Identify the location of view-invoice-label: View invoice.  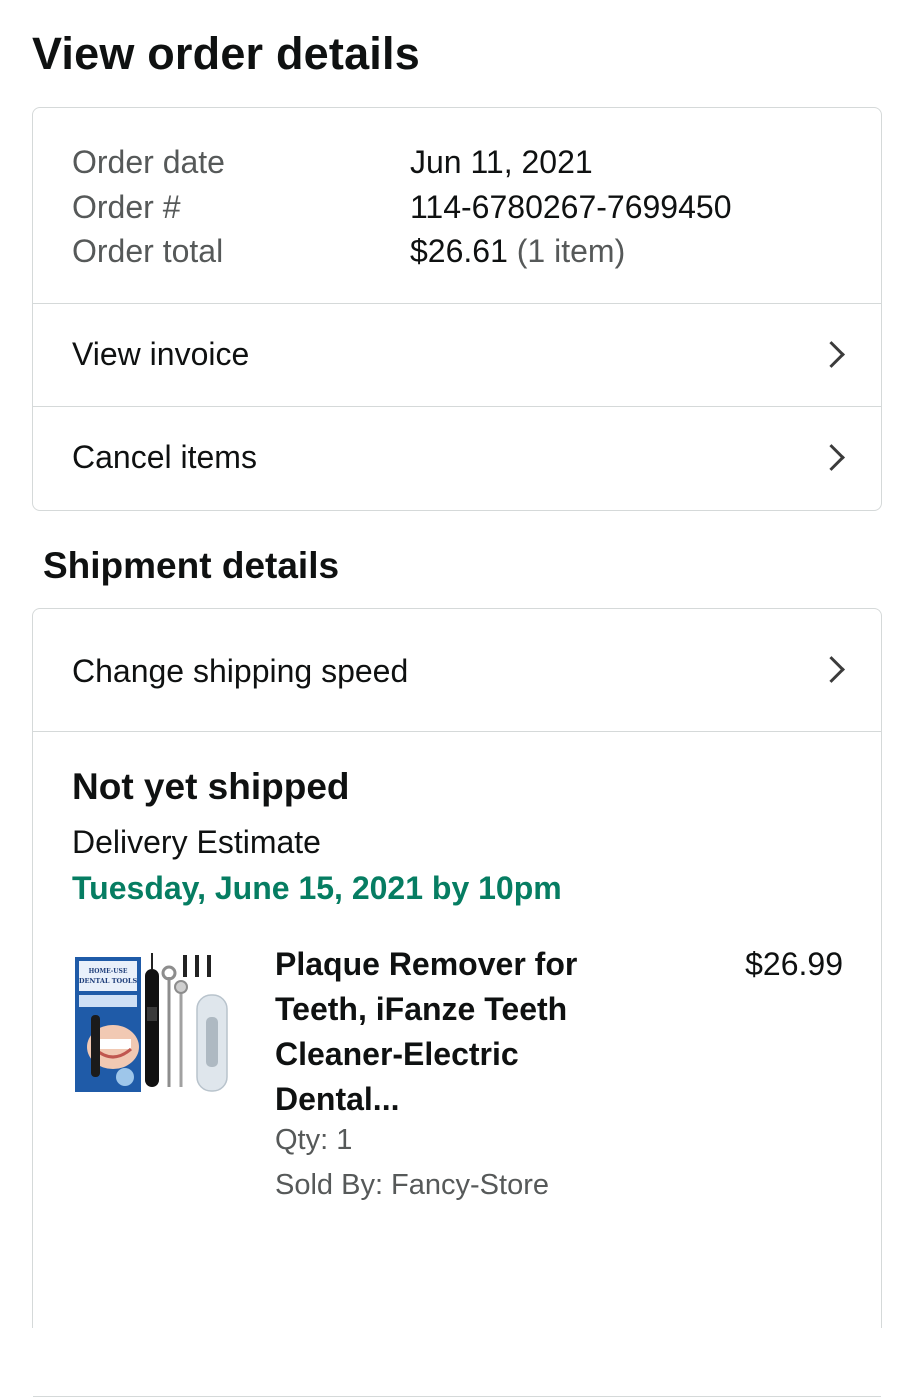
(161, 354).